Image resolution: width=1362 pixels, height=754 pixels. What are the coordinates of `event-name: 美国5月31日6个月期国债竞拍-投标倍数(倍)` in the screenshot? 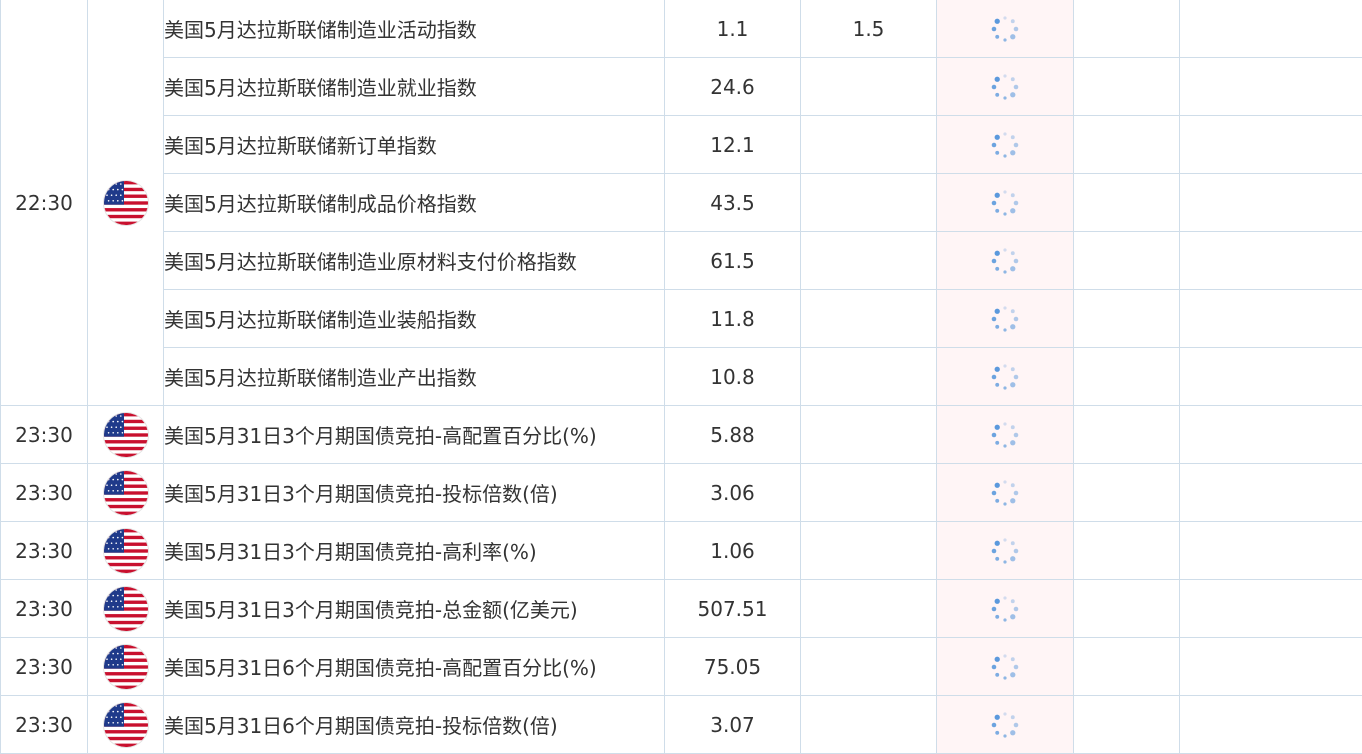 It's located at (414, 725).